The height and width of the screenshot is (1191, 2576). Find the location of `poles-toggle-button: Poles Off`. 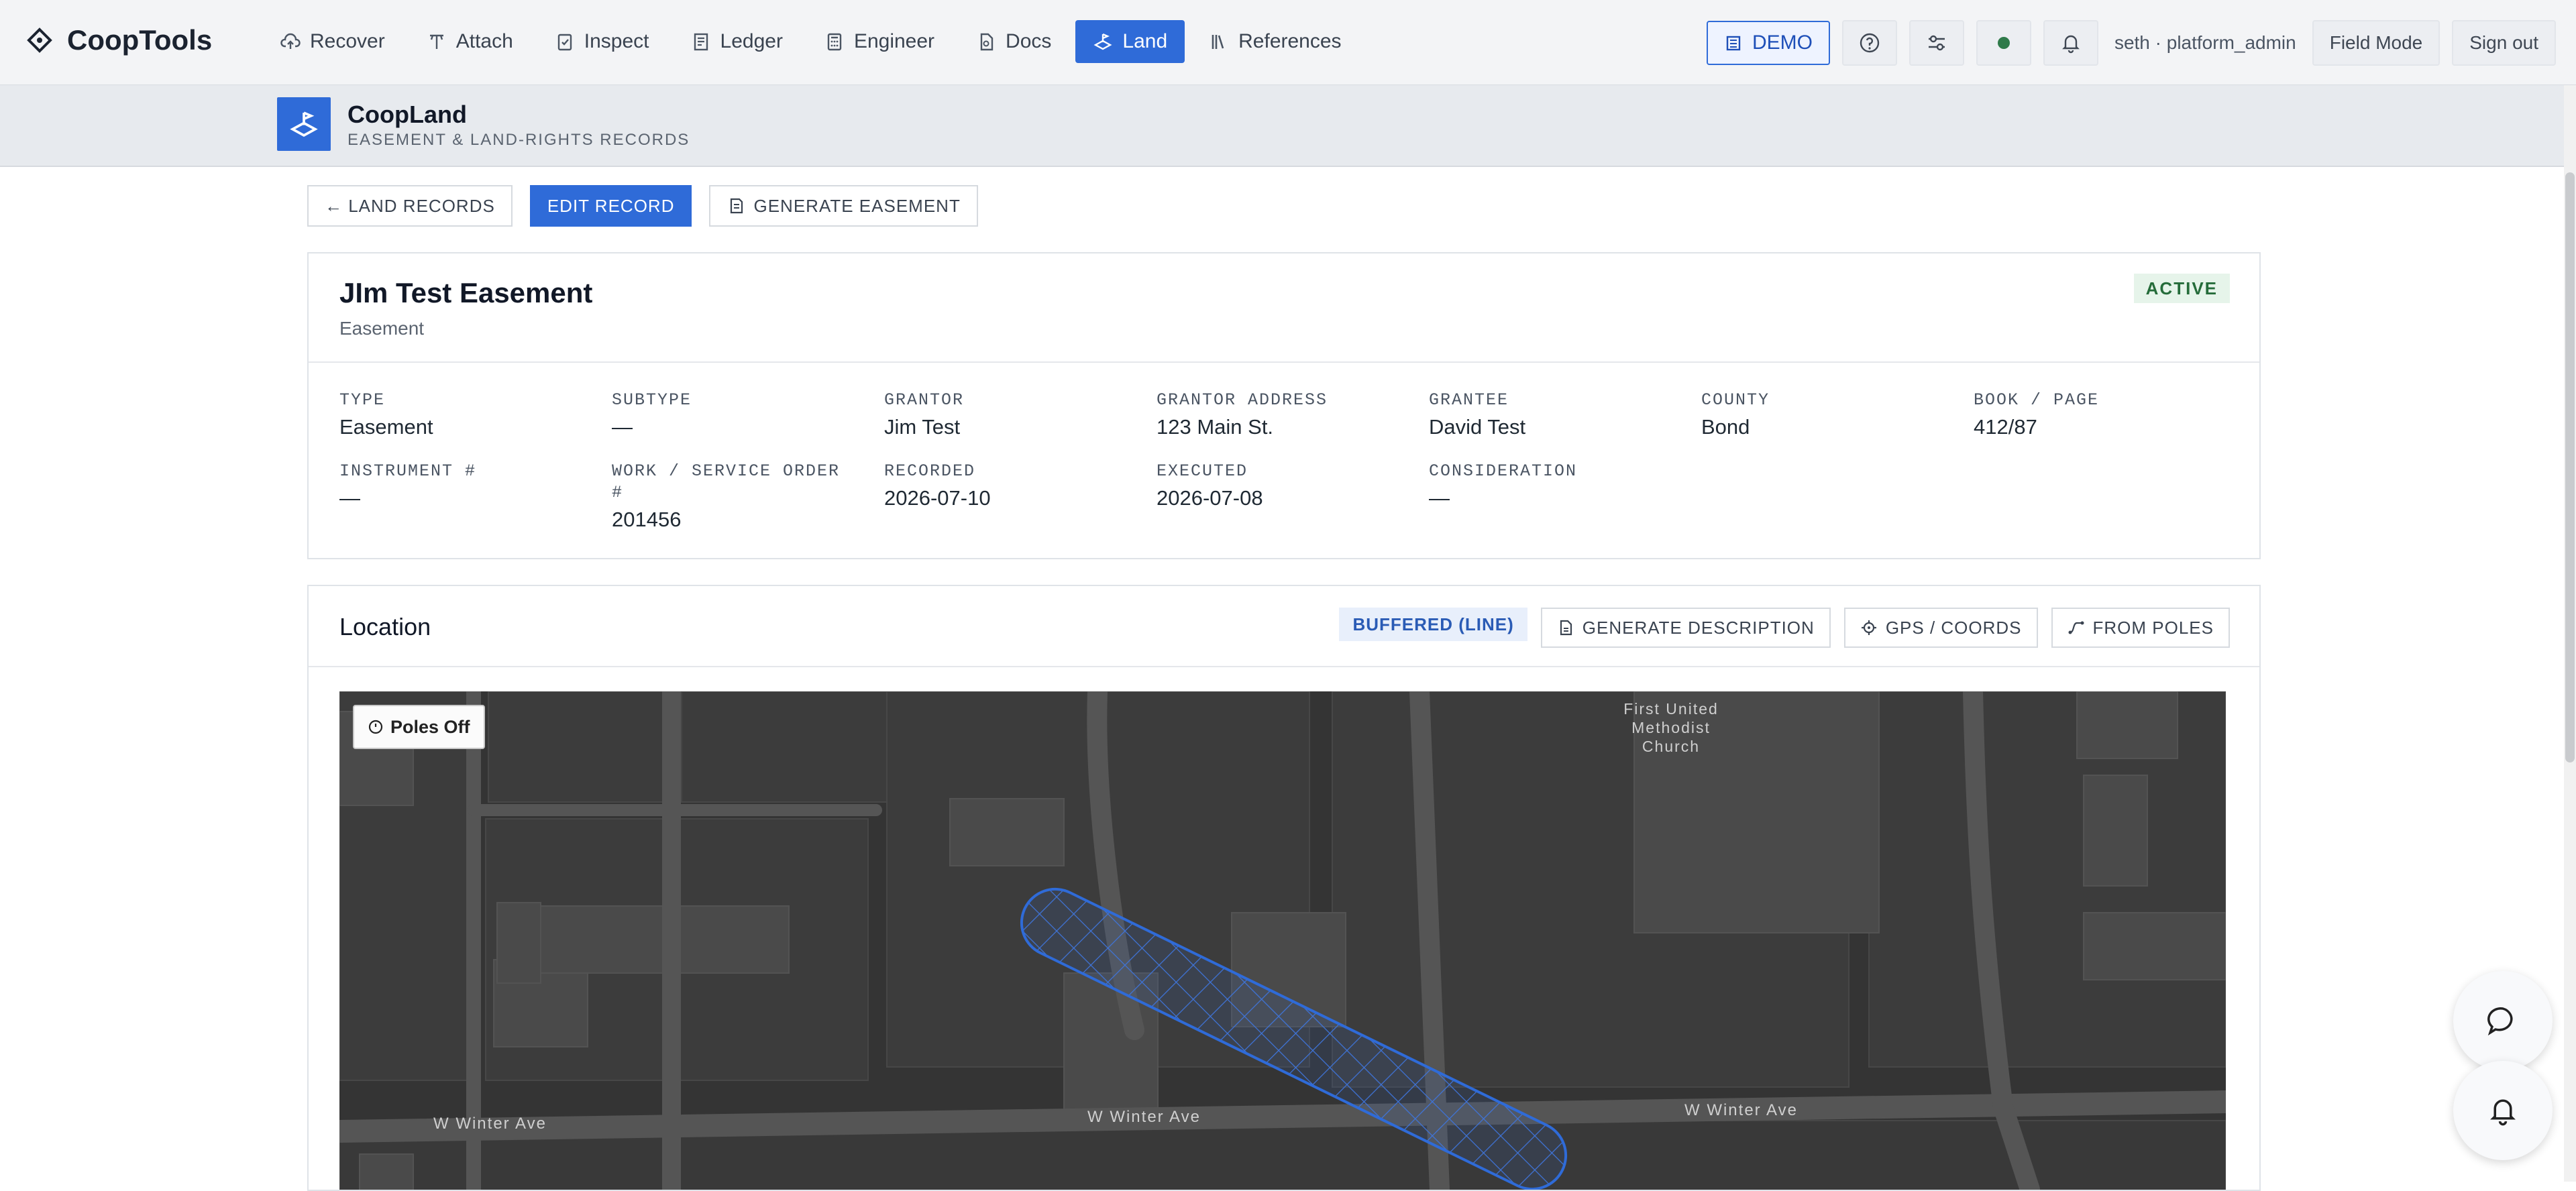

poles-toggle-button: Poles Off is located at coordinates (419, 727).